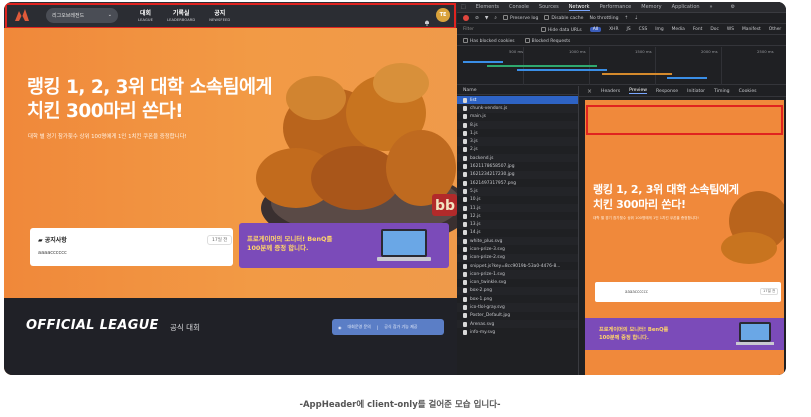  Describe the element at coordinates (517, 324) in the screenshot. I see `request-row: Arenas.svg` at that location.